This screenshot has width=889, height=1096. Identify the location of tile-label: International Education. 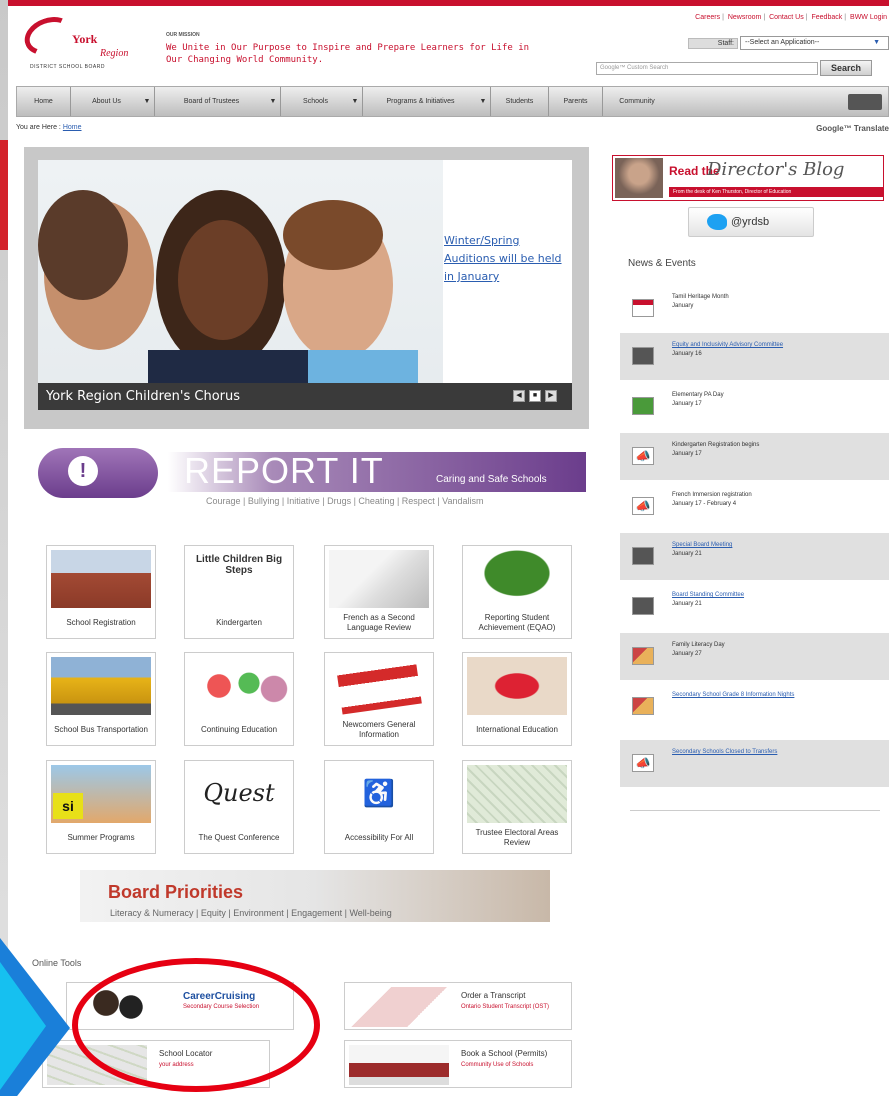
(517, 729).